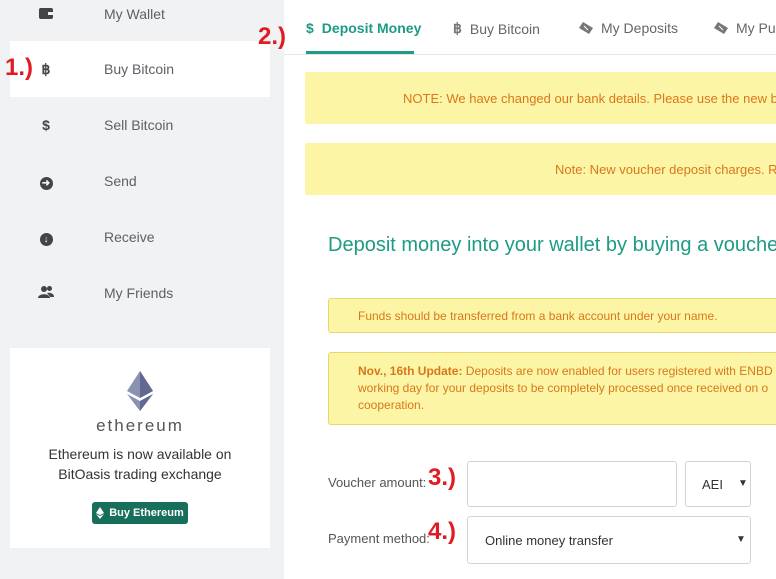 The height and width of the screenshot is (579, 776). I want to click on voucher-amount-input, so click(572, 484).